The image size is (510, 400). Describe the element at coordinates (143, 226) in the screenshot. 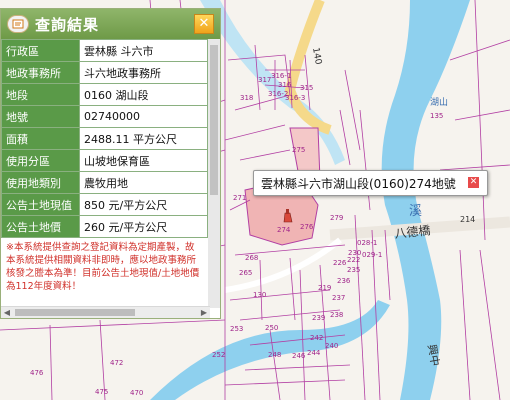

I see `row-value: 260 元/平方公尺` at that location.